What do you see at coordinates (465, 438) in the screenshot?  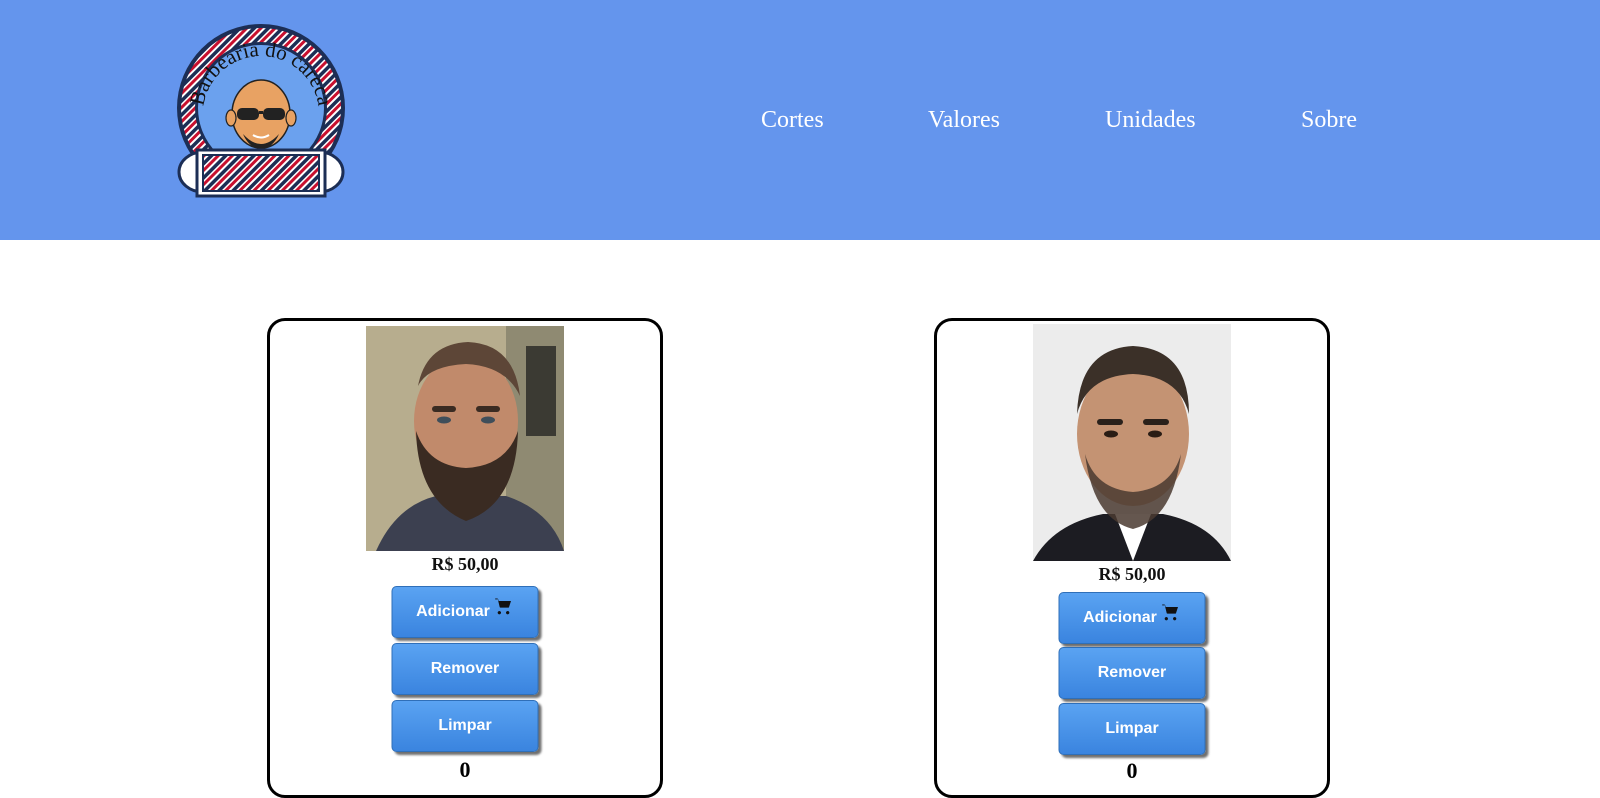 I see `man-with-beard-photo` at bounding box center [465, 438].